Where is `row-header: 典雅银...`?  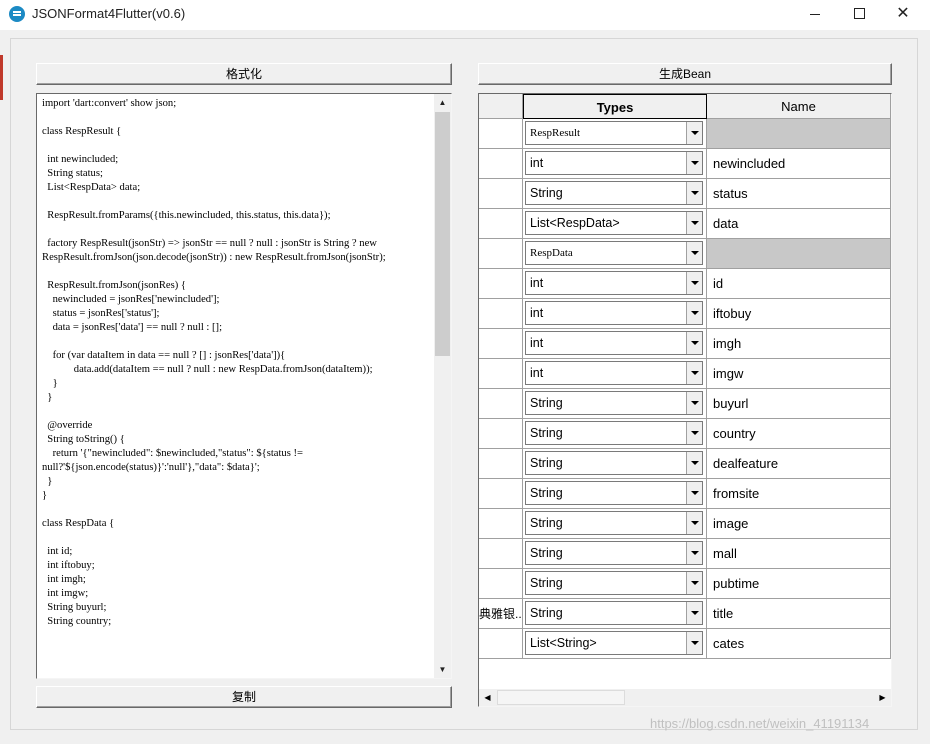 row-header: 典雅银... is located at coordinates (501, 614).